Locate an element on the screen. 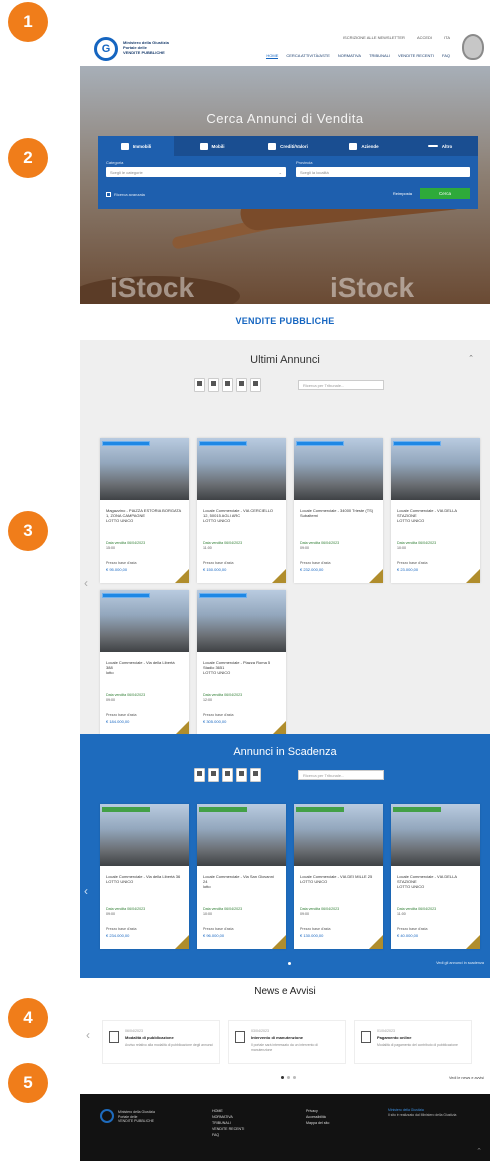  category-label: Categoria is located at coordinates (115, 162).